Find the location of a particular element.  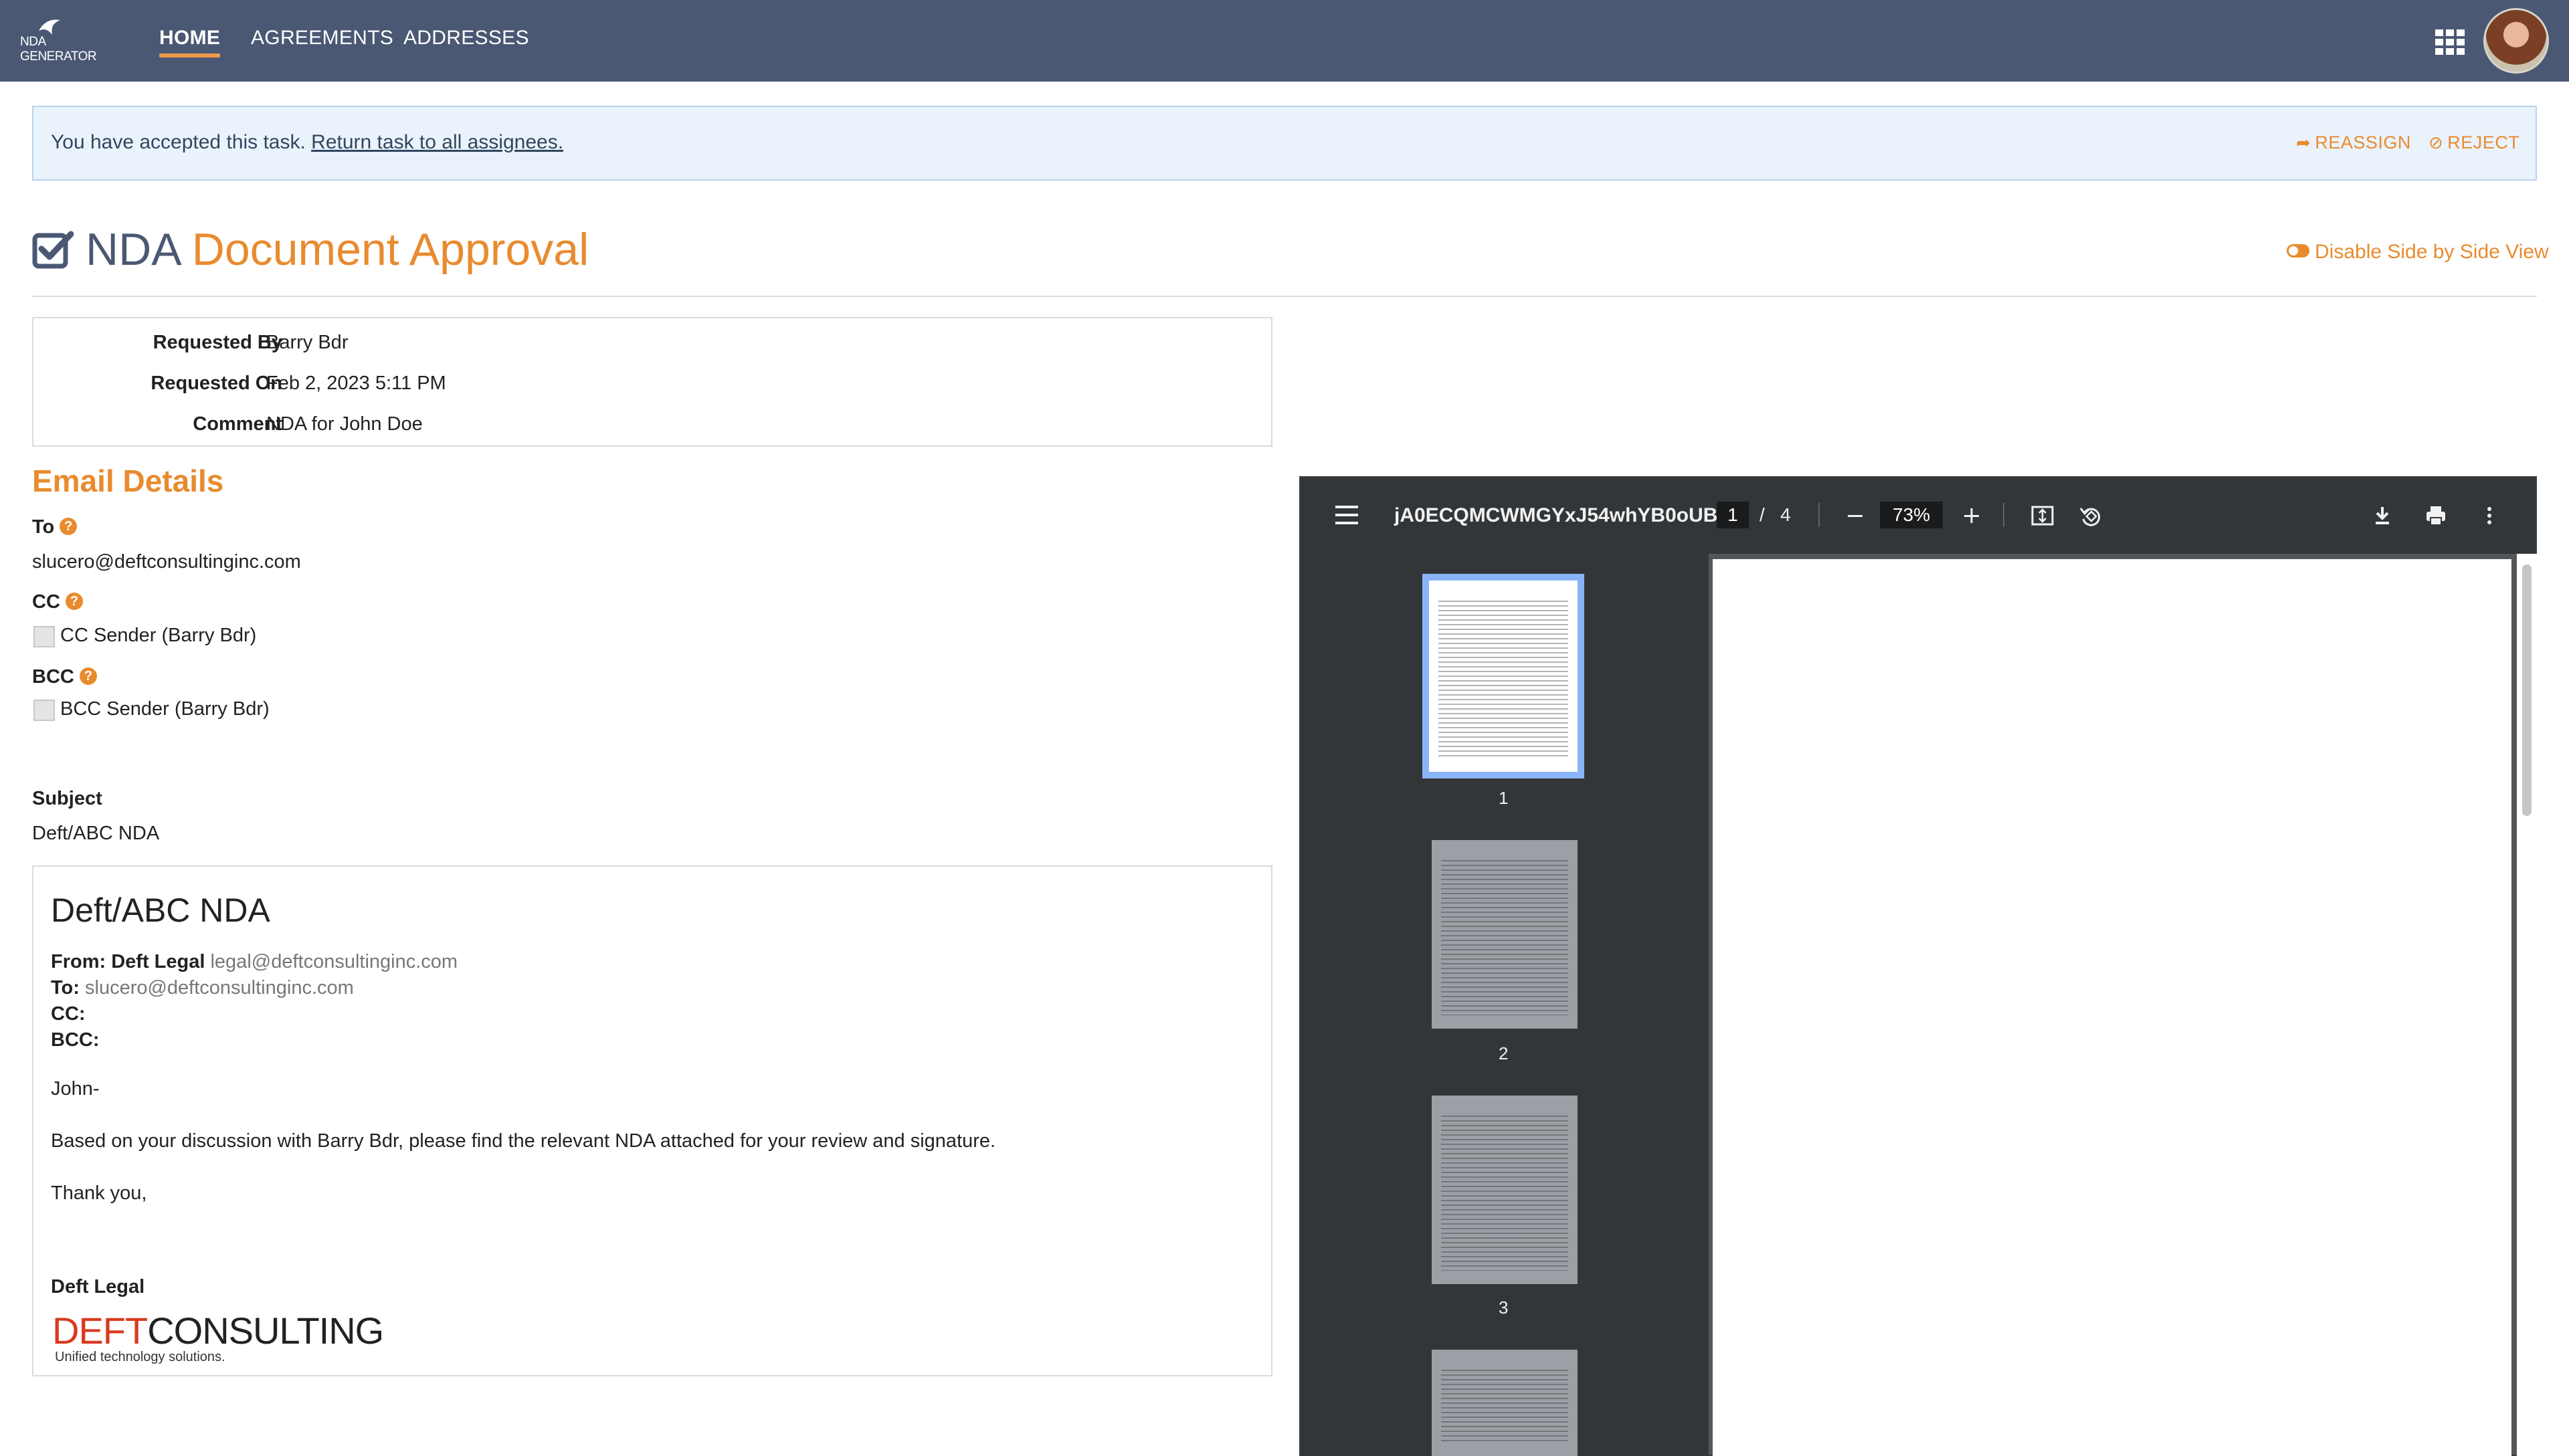

to-label: To? is located at coordinates (55, 527).